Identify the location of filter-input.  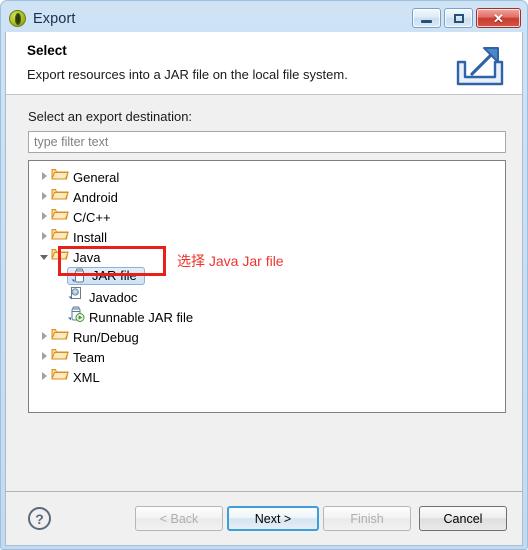
(267, 142).